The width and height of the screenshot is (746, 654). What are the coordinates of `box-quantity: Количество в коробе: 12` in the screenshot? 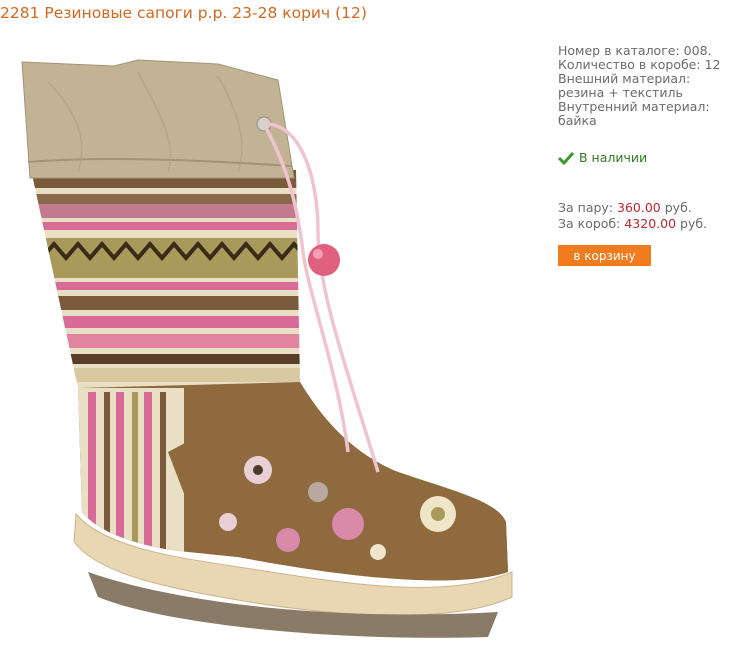 It's located at (639, 64).